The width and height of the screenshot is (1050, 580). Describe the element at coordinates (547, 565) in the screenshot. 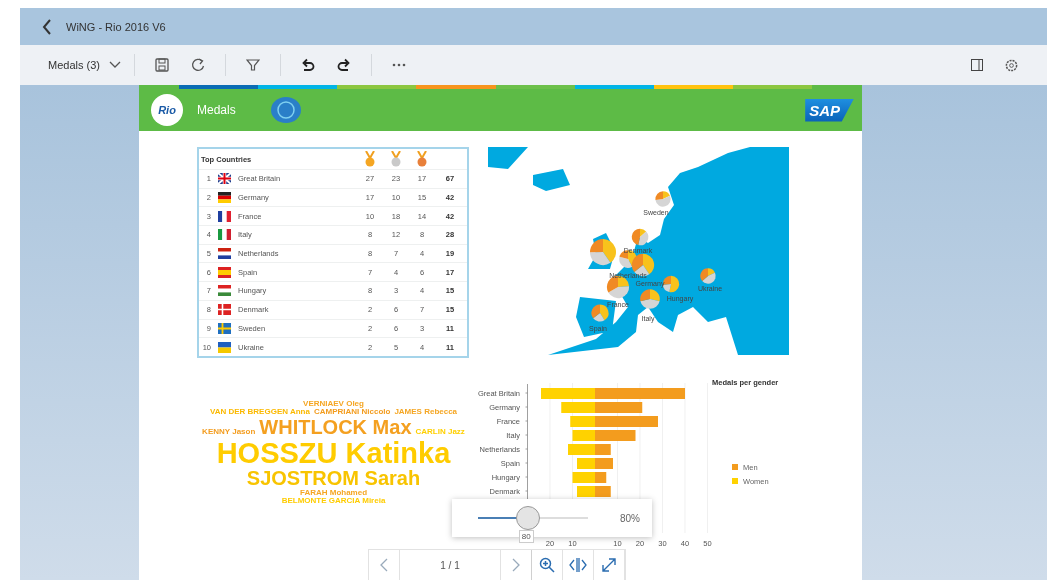

I see `zoom-in-icon` at that location.